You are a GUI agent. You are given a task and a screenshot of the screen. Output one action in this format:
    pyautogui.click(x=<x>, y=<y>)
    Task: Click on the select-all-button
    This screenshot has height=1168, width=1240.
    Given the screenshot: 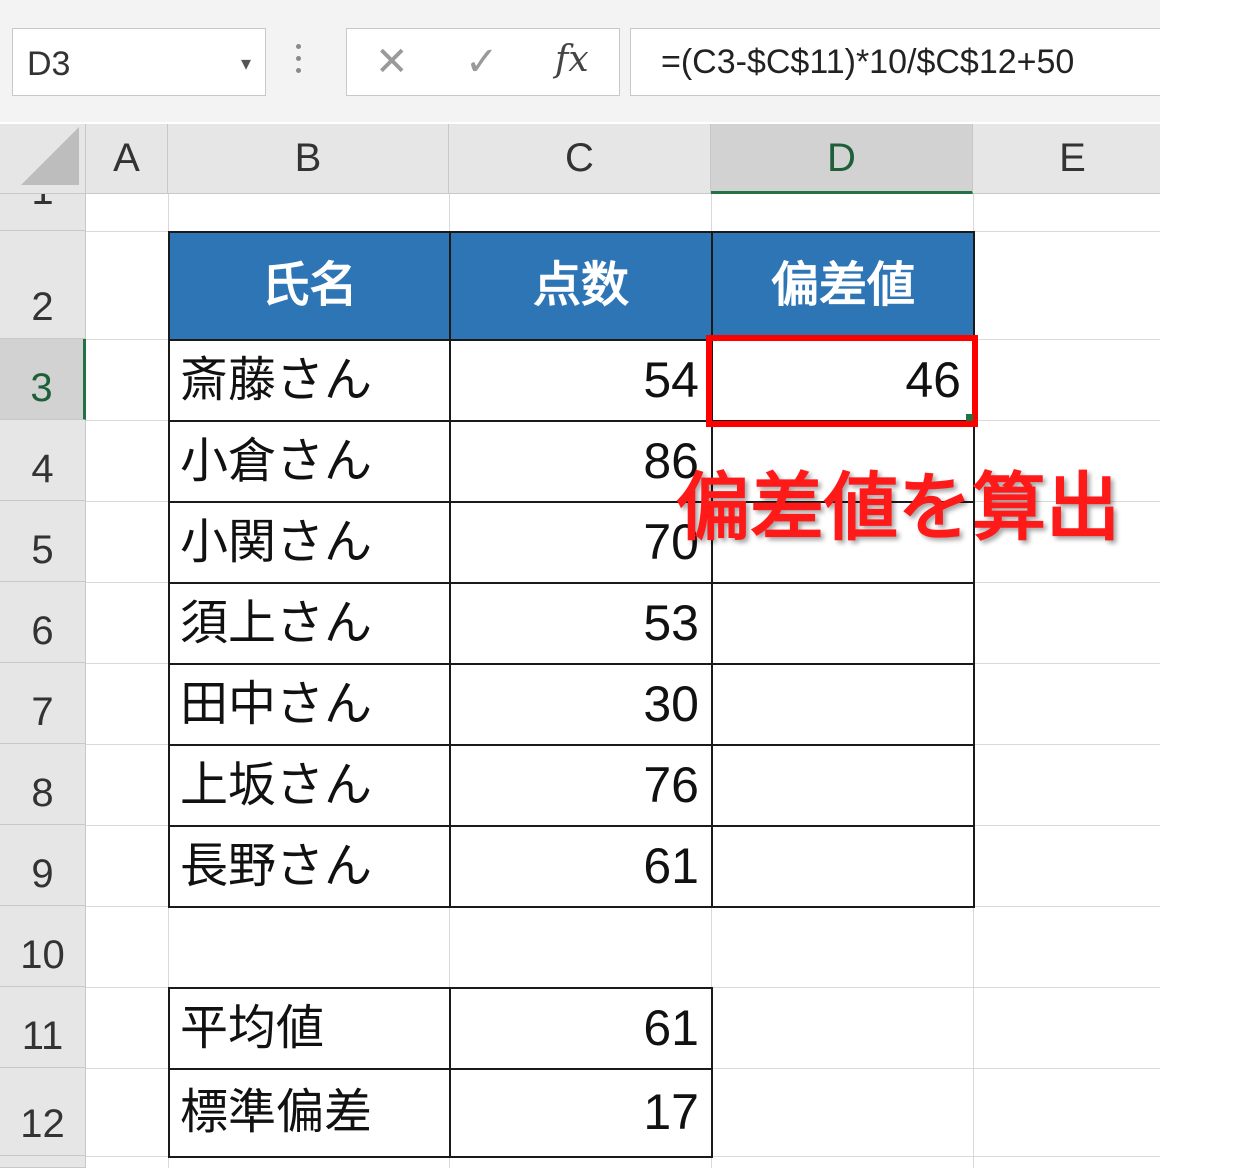 What is the action you would take?
    pyautogui.click(x=43, y=159)
    